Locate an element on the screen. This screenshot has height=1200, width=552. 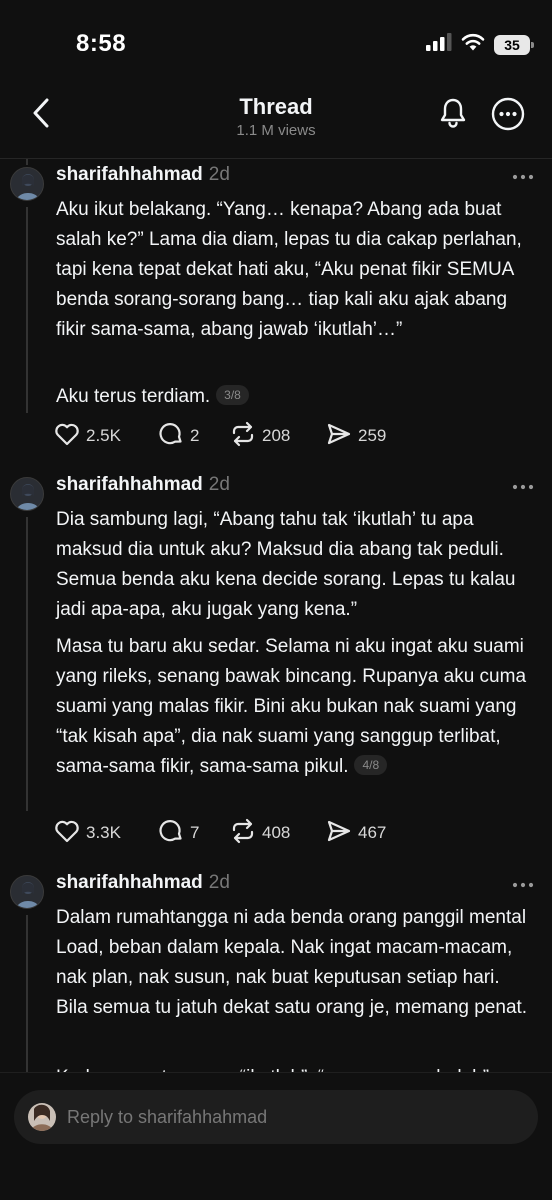
status-icons: 35 is located at coordinates (480, 44).